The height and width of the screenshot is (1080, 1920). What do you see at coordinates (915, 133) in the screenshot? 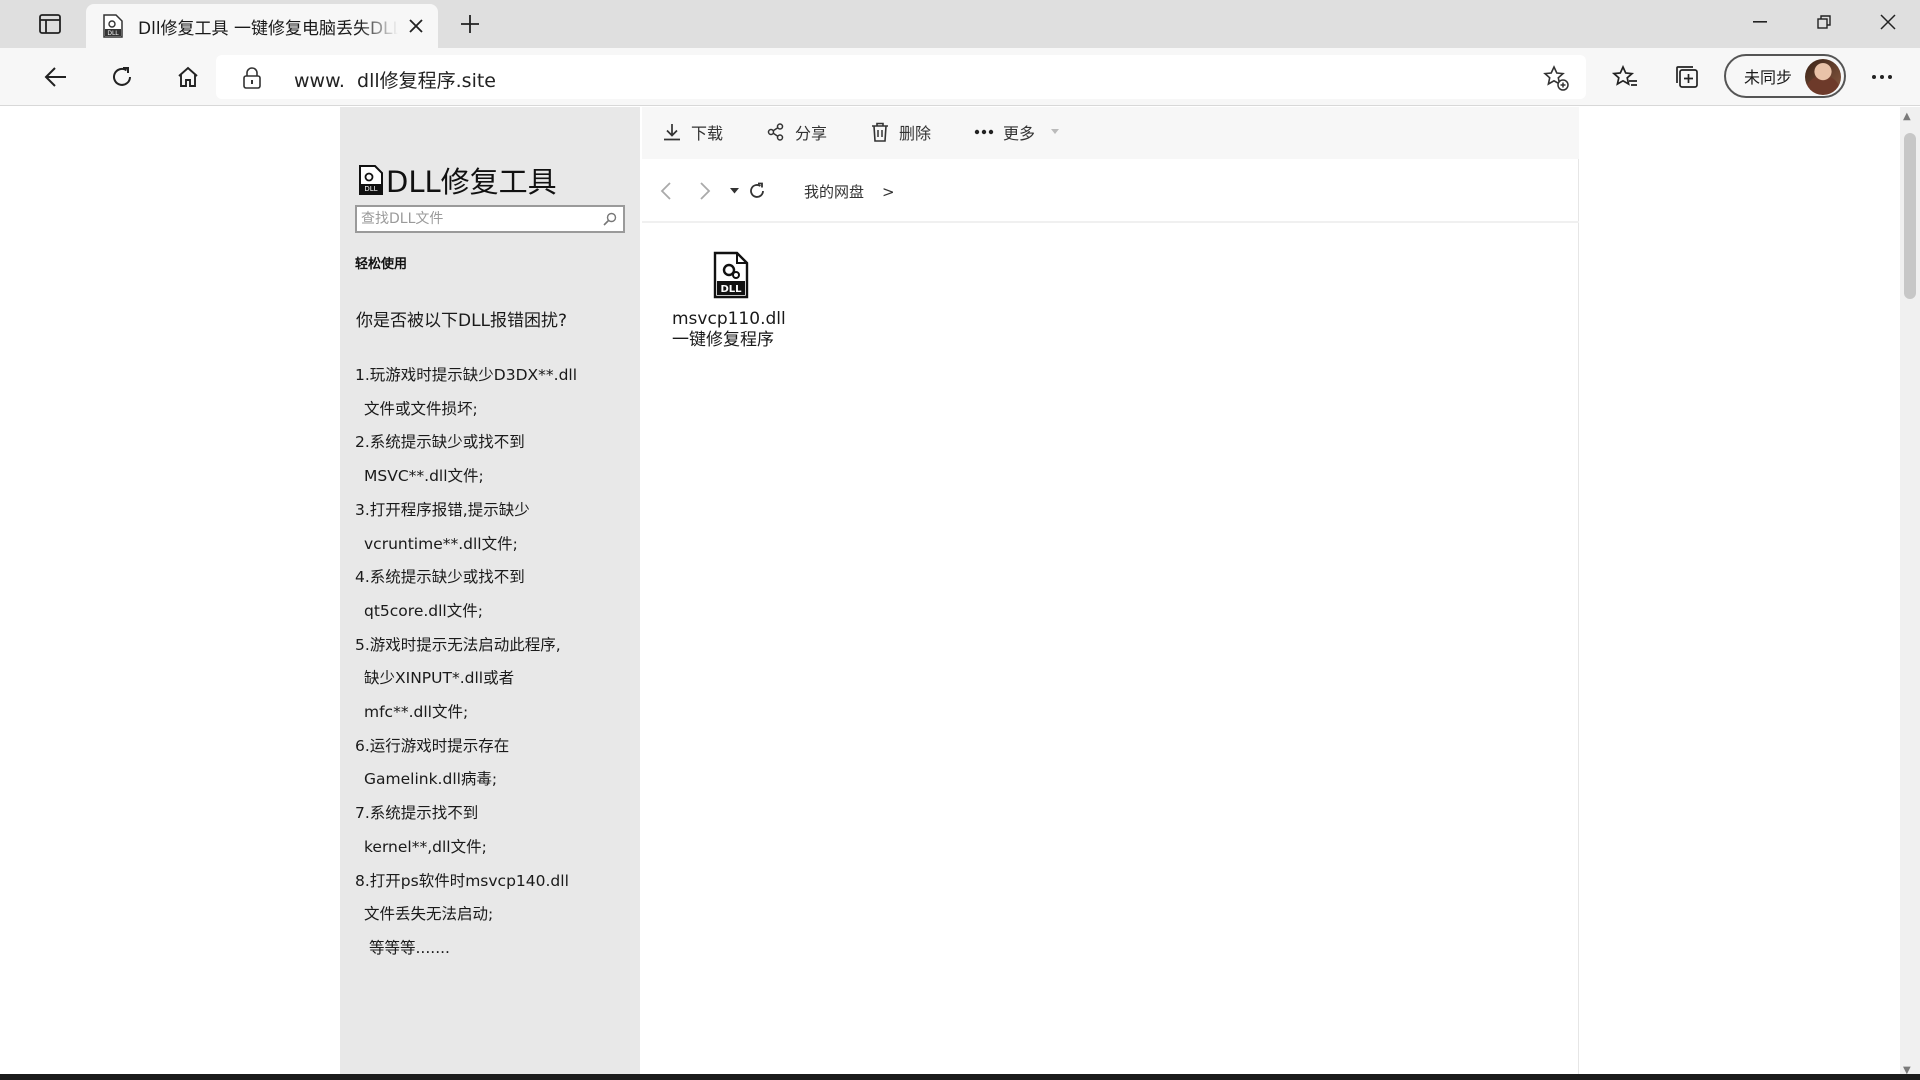
I see `delete-label: 删除` at bounding box center [915, 133].